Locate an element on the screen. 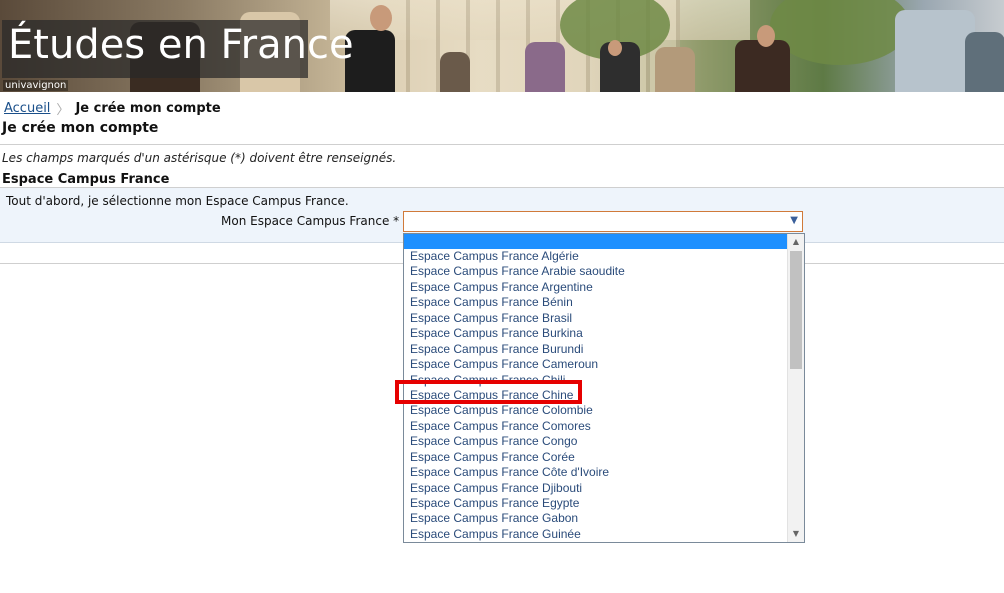  divider is located at coordinates (502, 144).